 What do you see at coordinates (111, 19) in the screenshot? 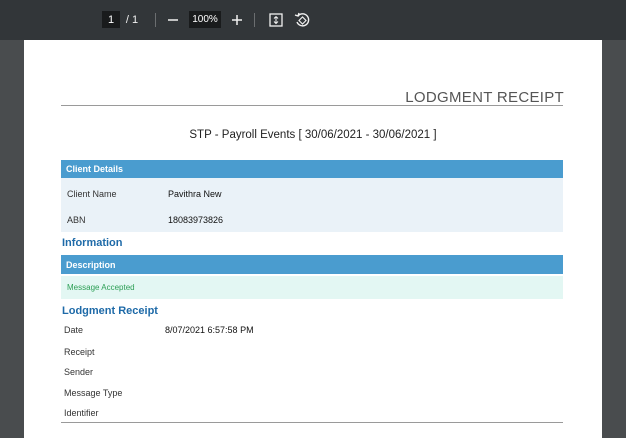
I see `current-page-input: 1` at bounding box center [111, 19].